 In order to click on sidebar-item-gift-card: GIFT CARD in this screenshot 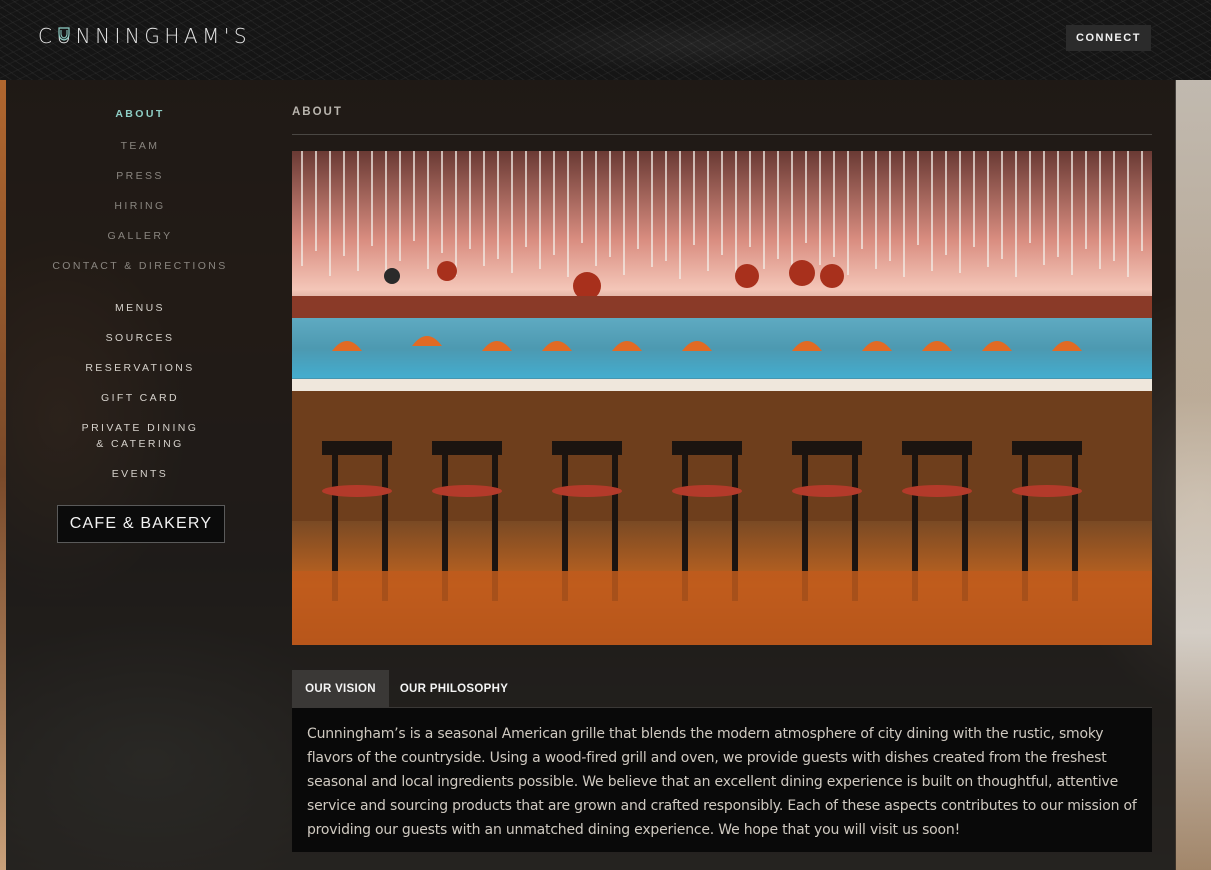, I will do `click(140, 398)`.